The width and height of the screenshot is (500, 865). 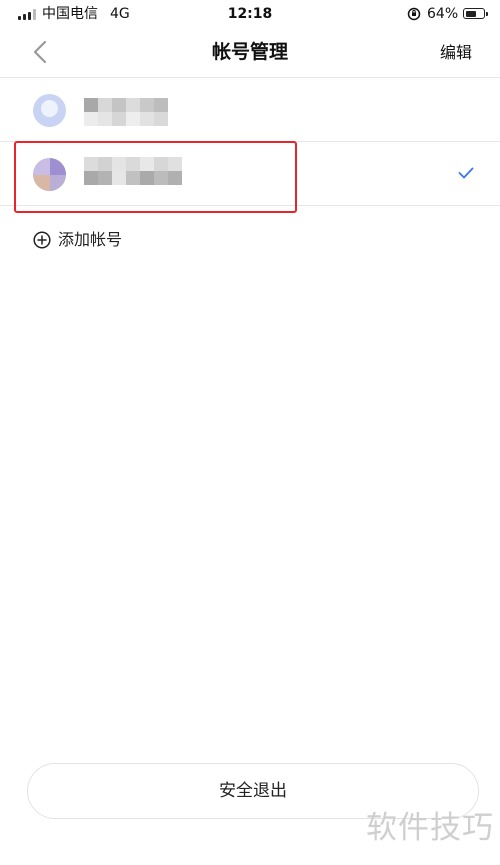 I want to click on plus-circle-icon, so click(x=42, y=240).